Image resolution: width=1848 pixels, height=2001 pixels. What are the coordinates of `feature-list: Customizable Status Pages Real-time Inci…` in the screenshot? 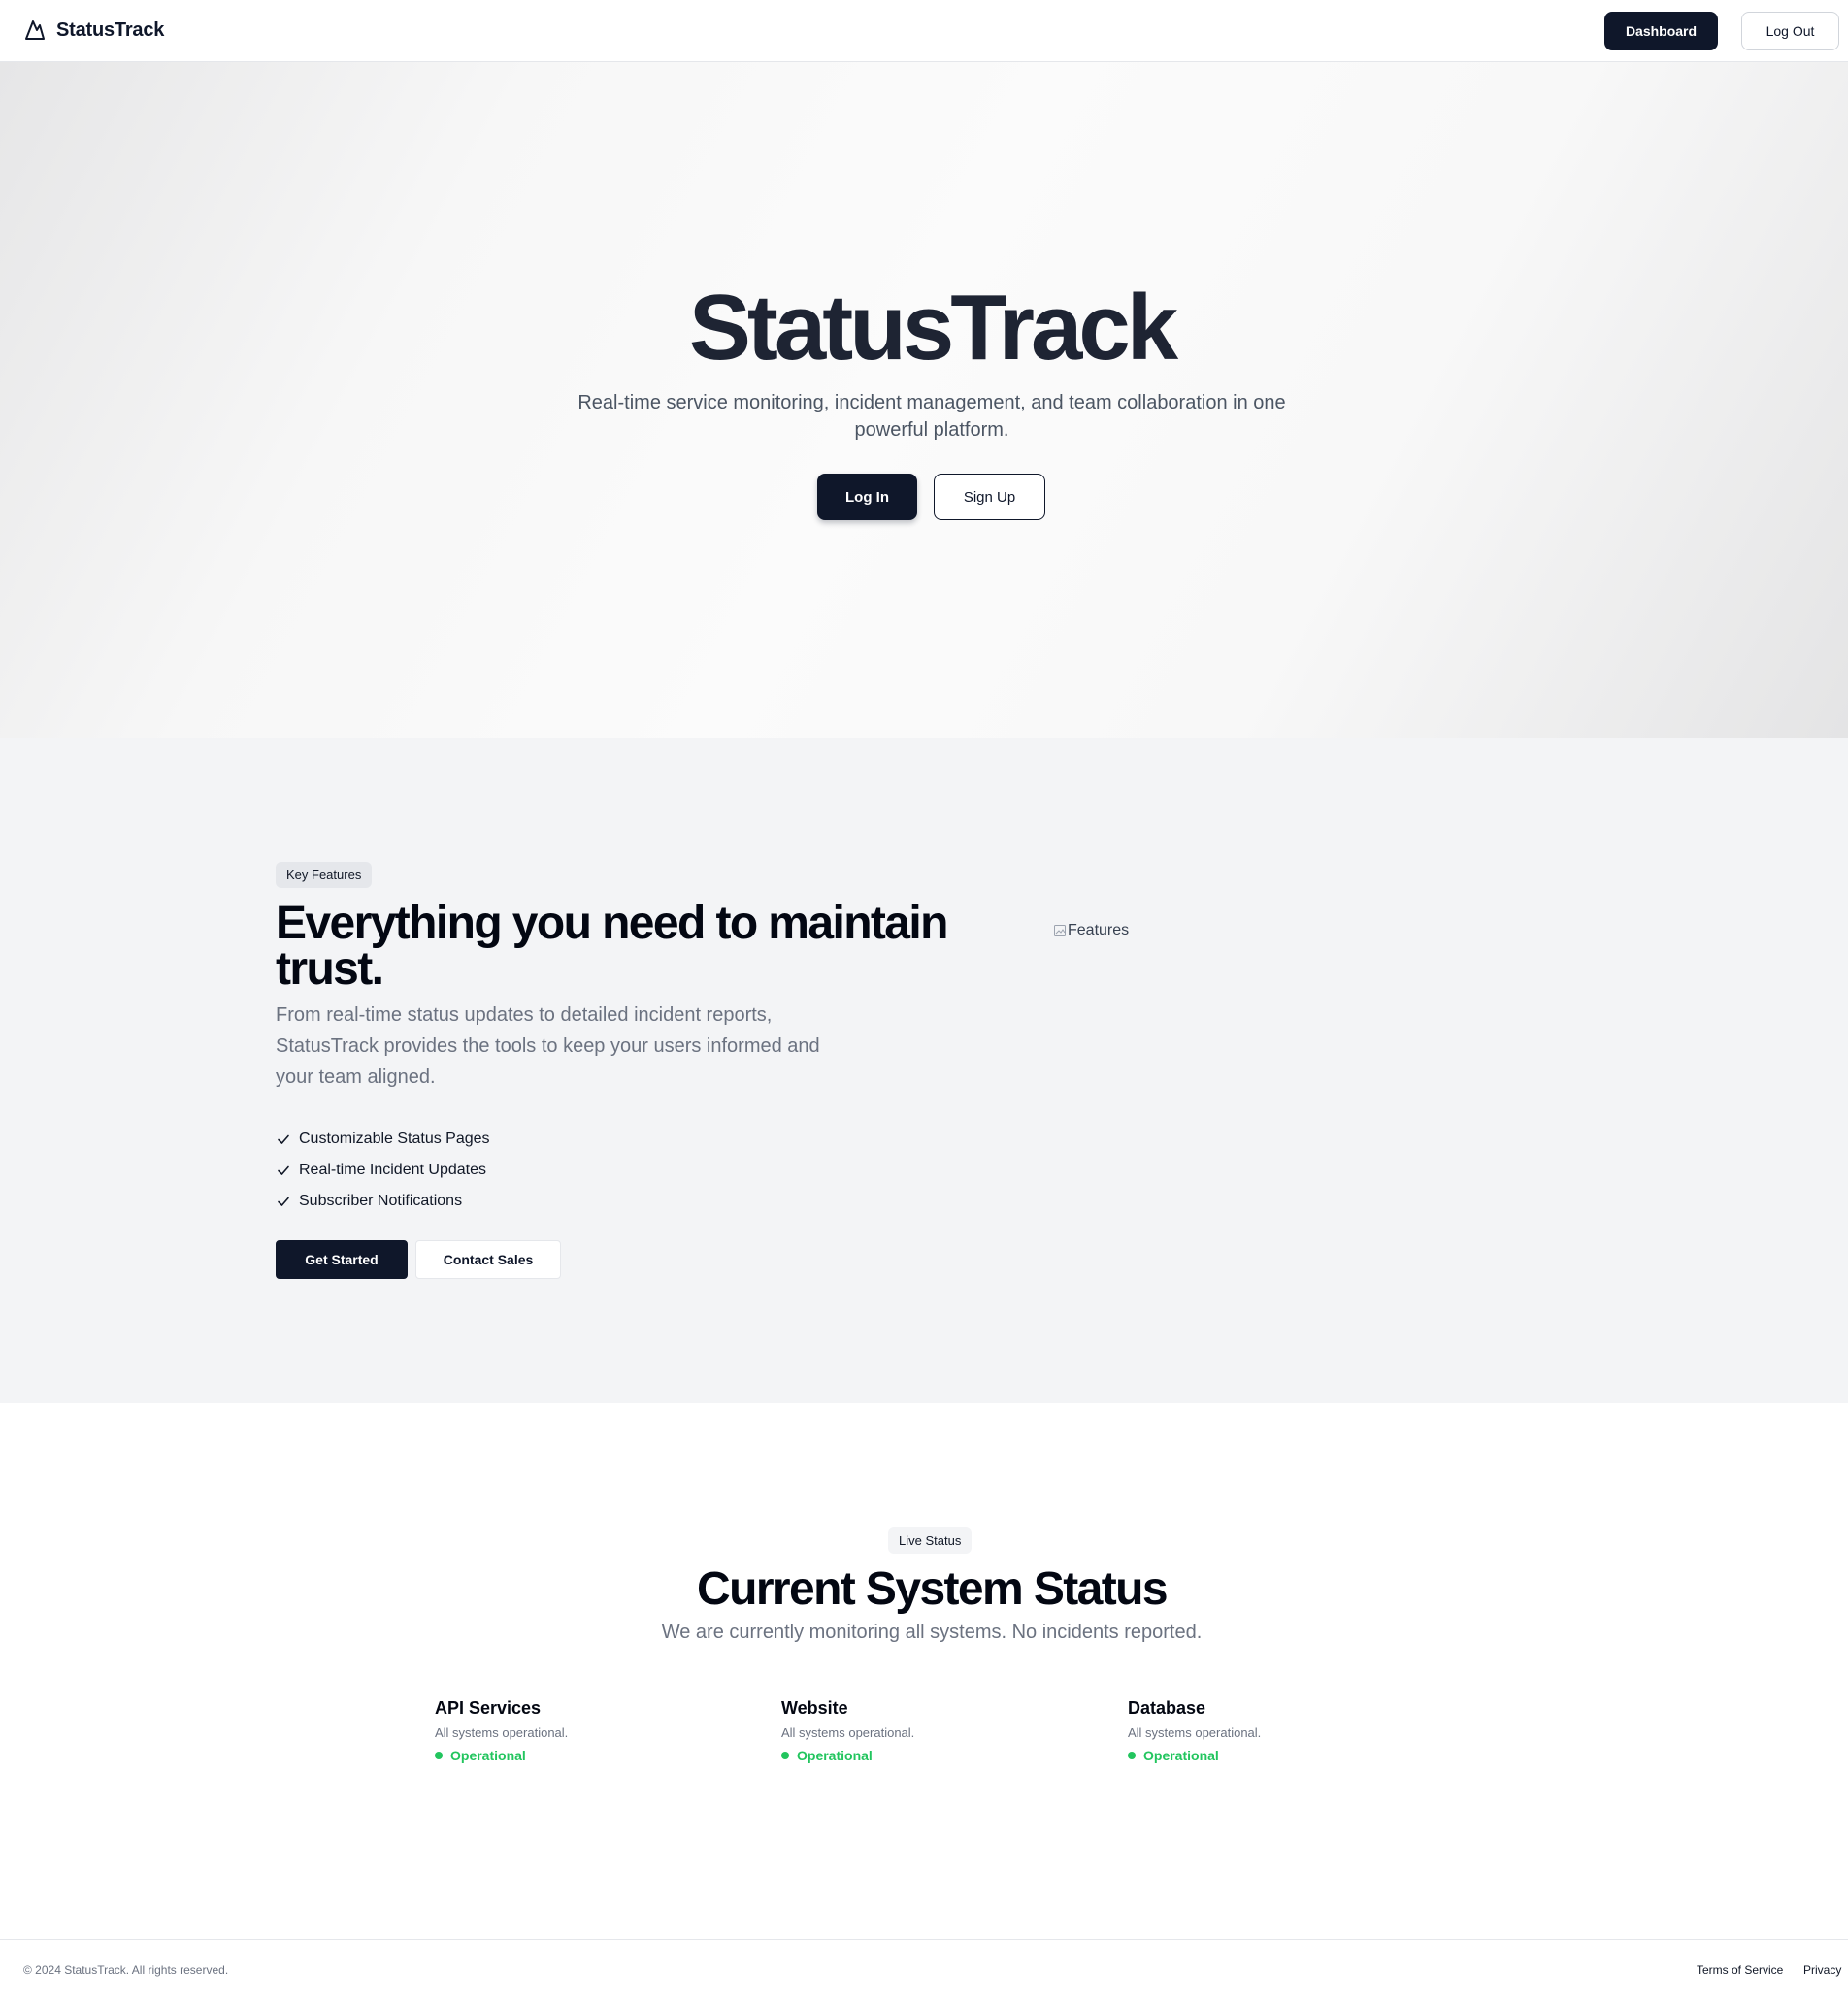 It's located at (383, 1170).